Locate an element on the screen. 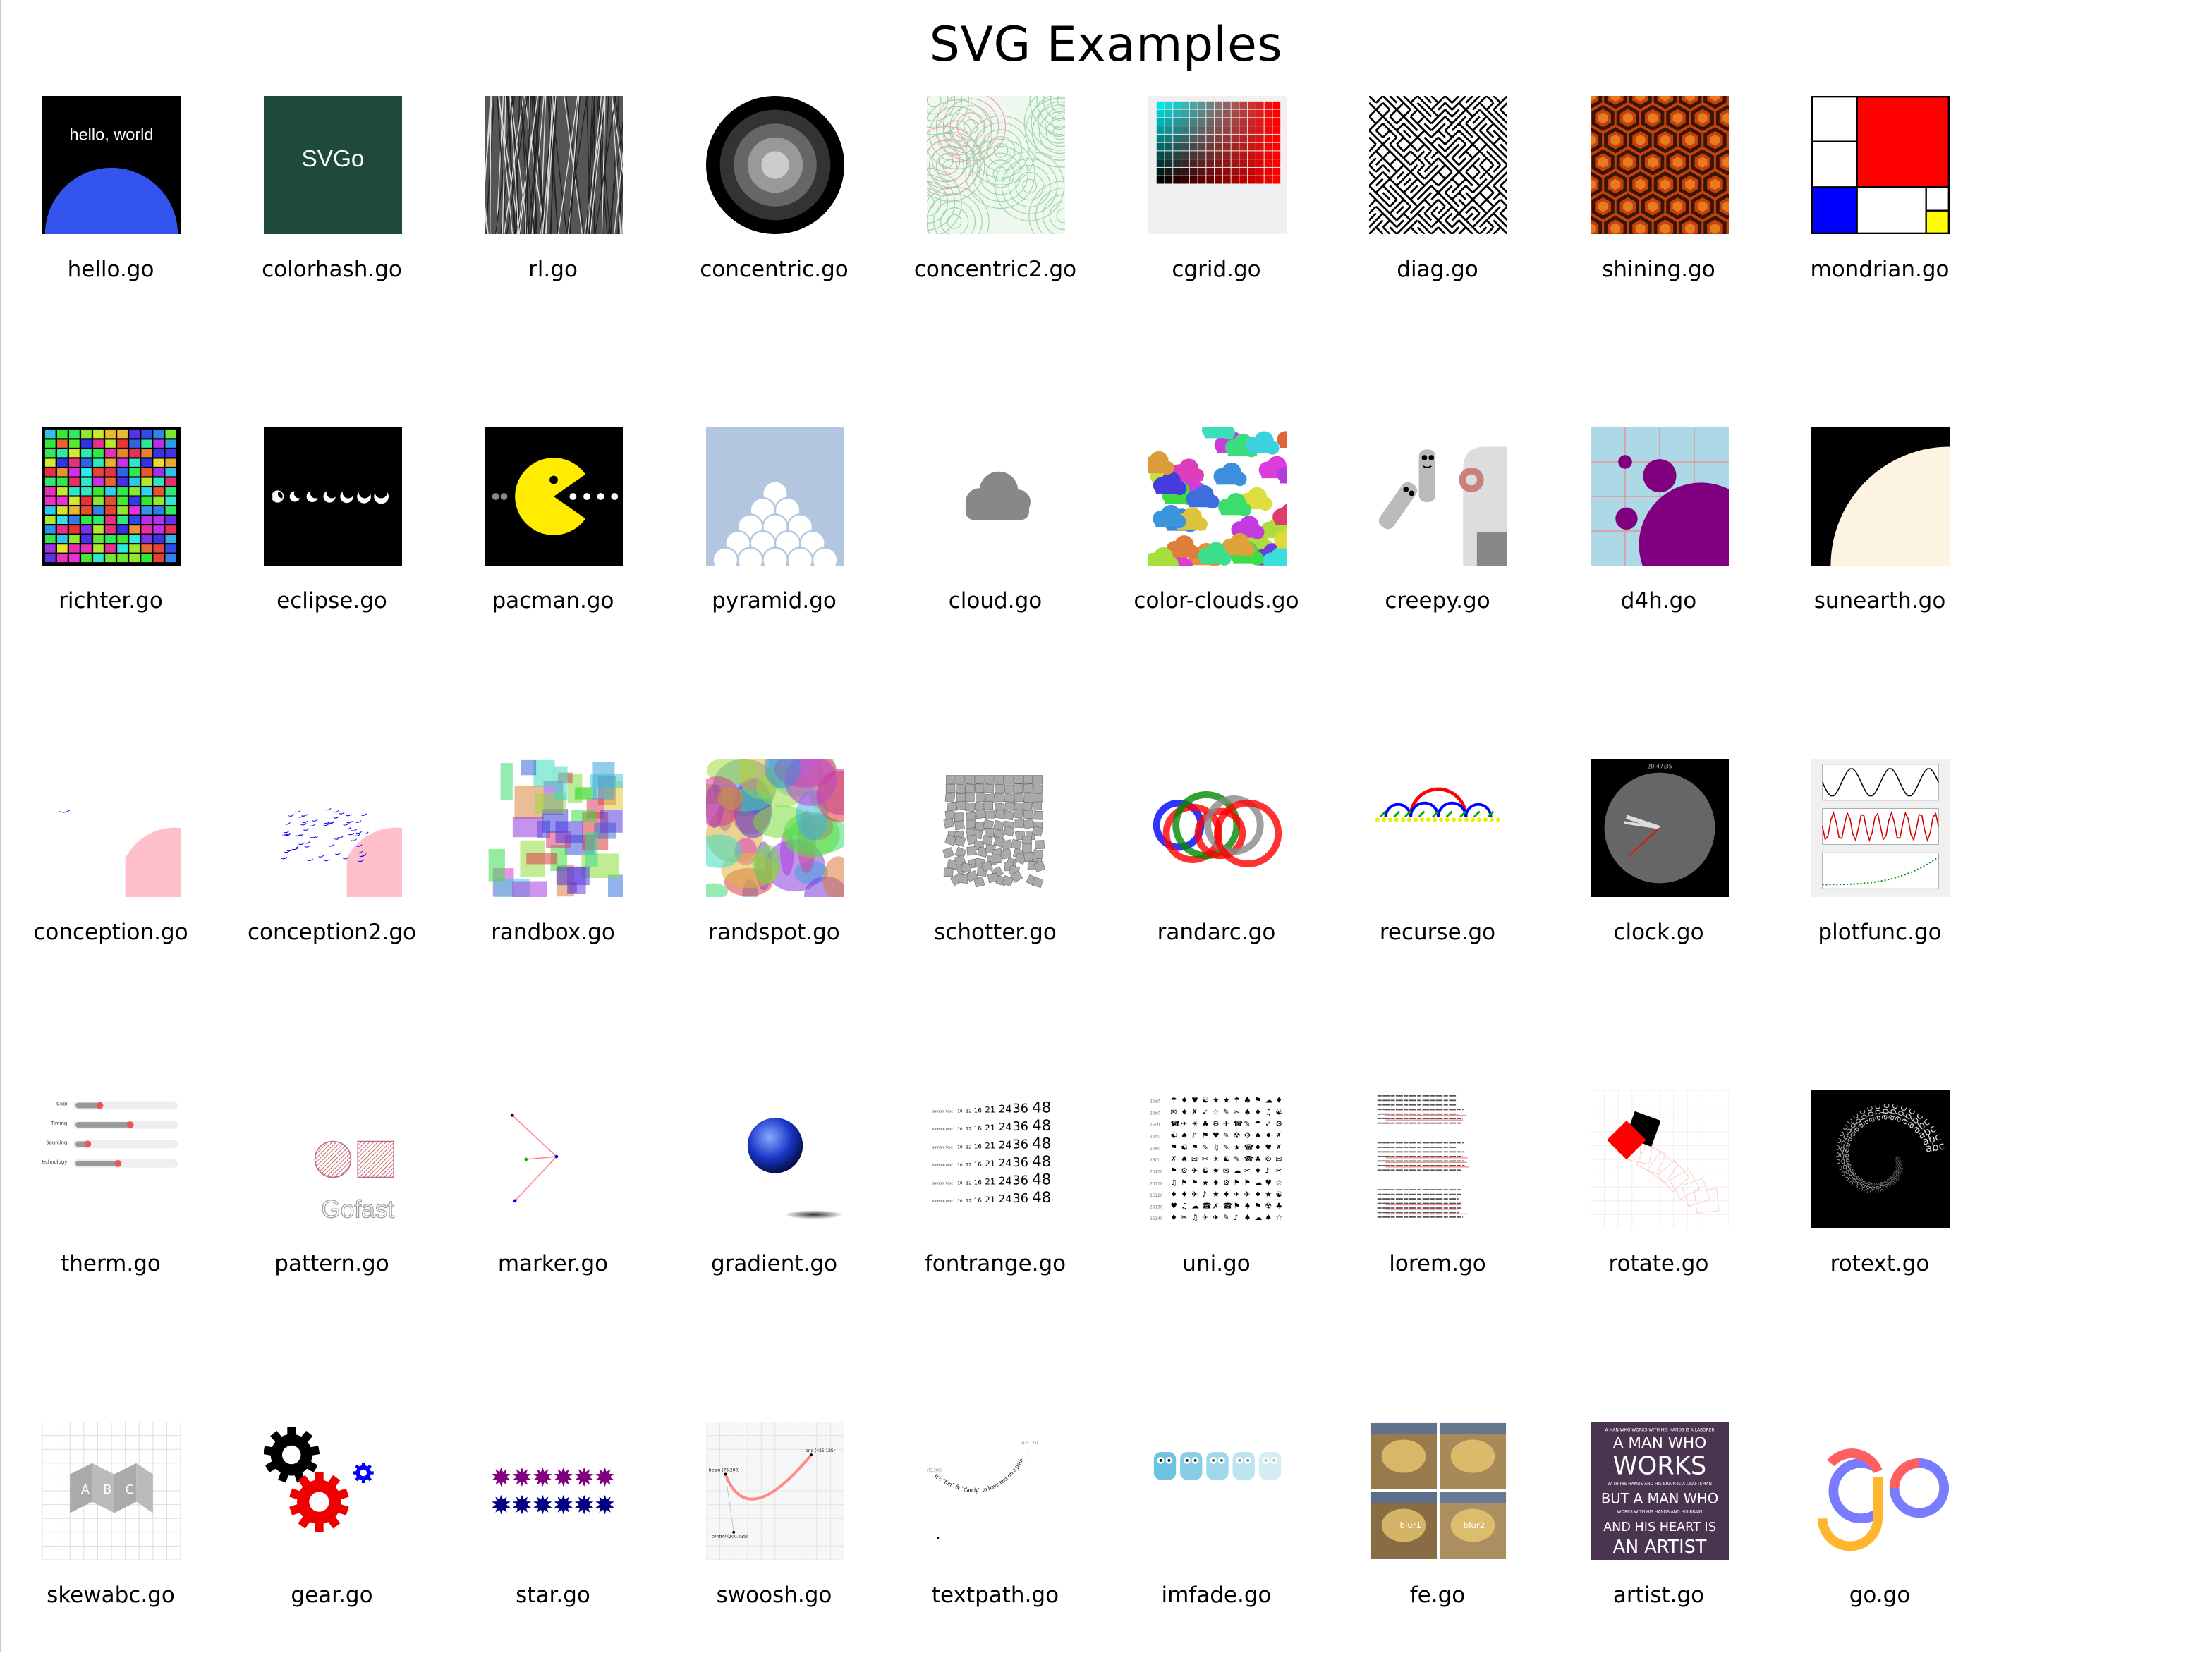 This screenshot has width=2212, height=1653. random-lines-thumbnail is located at coordinates (554, 165).